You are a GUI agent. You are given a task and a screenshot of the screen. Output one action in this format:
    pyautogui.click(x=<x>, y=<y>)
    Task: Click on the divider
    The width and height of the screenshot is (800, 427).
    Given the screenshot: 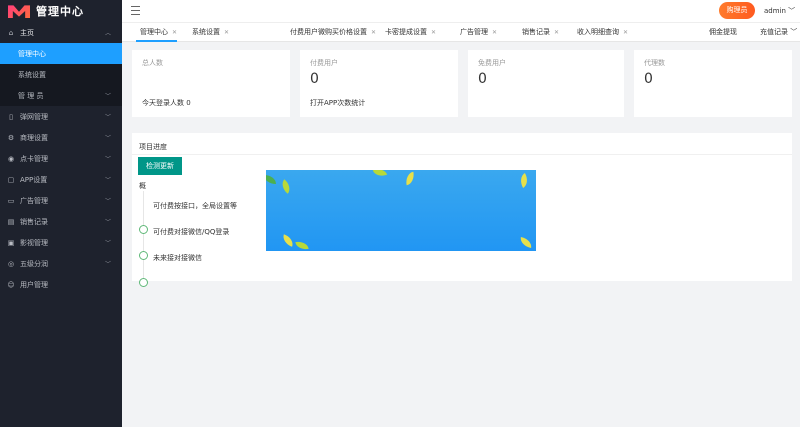 What is the action you would take?
    pyautogui.click(x=462, y=154)
    